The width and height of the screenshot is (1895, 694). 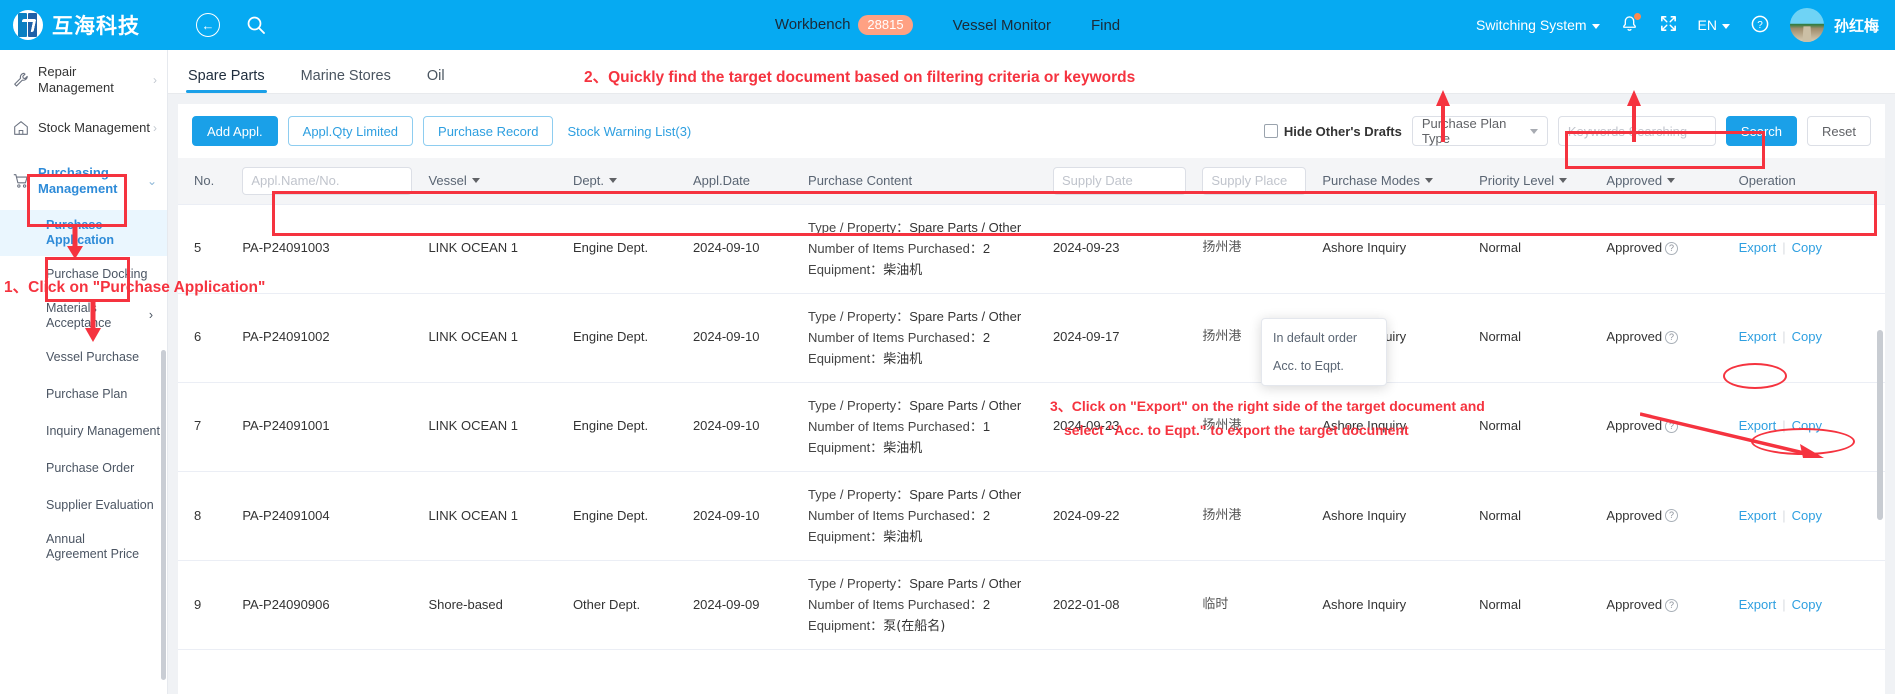 What do you see at coordinates (93, 546) in the screenshot?
I see `sidebar-item-annual-agreement-price-label: Annual Agreement Price` at bounding box center [93, 546].